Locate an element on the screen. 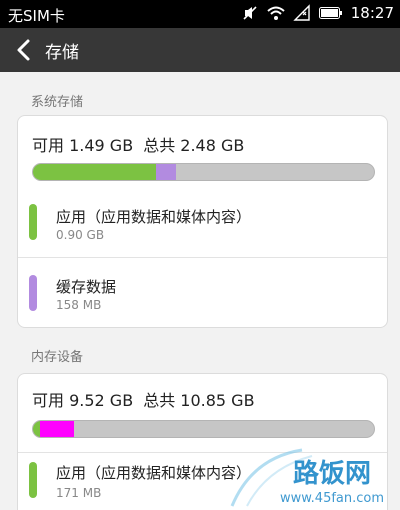  item-size: 158 MB is located at coordinates (79, 305).